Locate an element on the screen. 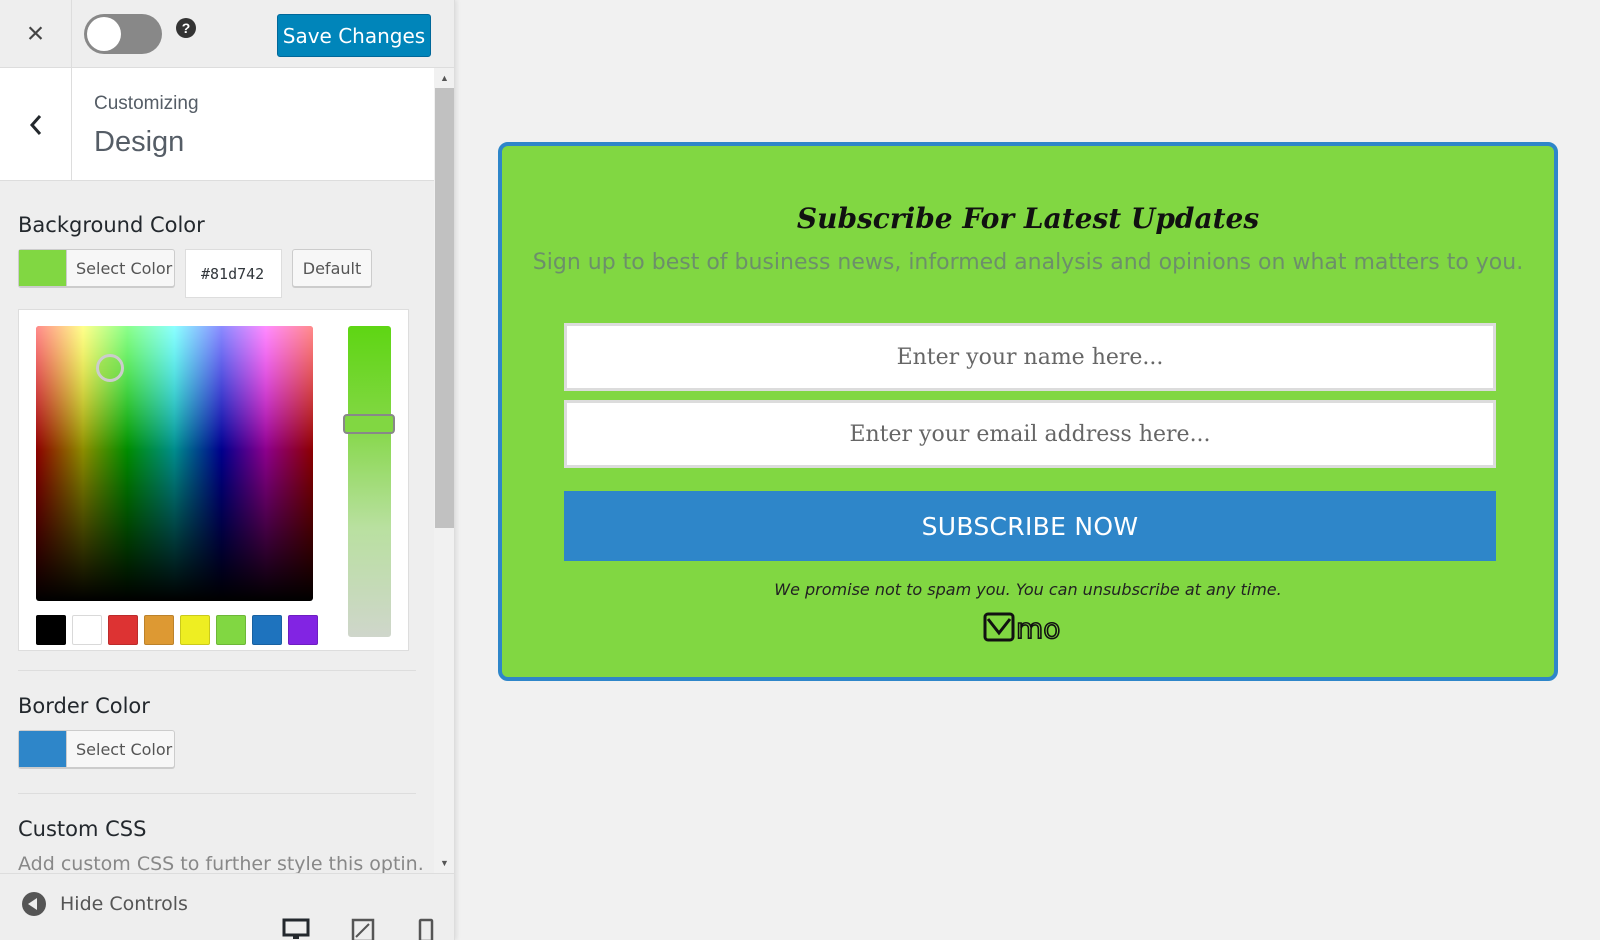 The width and height of the screenshot is (1600, 940). hide-controls-button: Hide Controls is located at coordinates (105, 904).